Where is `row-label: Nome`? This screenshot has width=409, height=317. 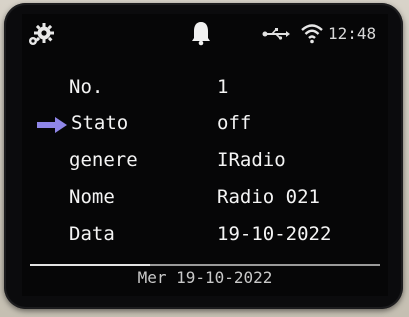
row-label: Nome is located at coordinates (92, 197).